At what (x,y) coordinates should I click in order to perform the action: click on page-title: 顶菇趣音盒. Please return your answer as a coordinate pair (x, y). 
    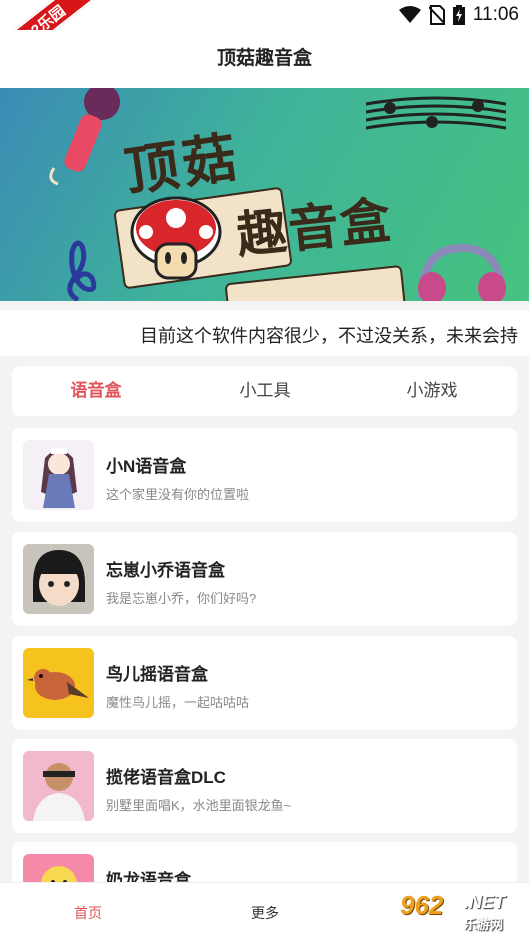
    Looking at the image, I should click on (264, 59).